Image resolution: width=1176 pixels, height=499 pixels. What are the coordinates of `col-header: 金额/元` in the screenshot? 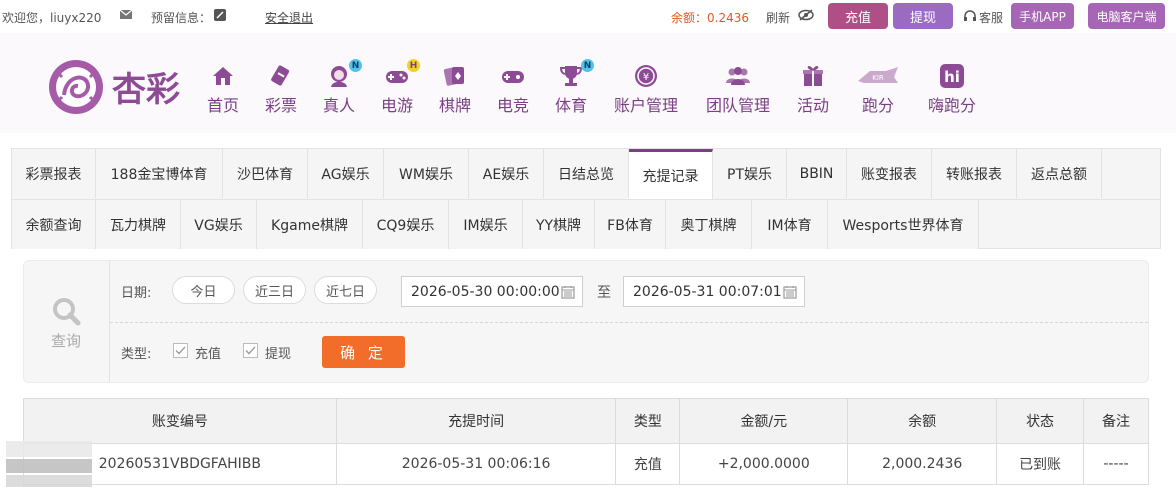 It's located at (764, 421).